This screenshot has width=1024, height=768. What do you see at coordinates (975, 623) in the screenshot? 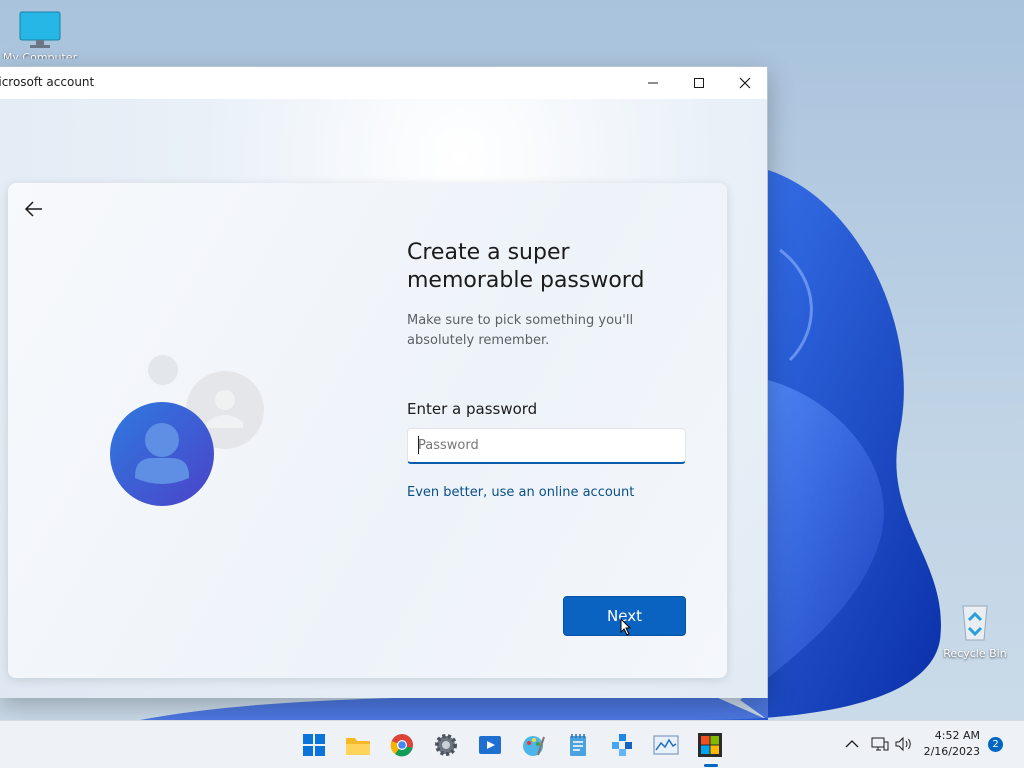
I see `recycle-bin-icon` at bounding box center [975, 623].